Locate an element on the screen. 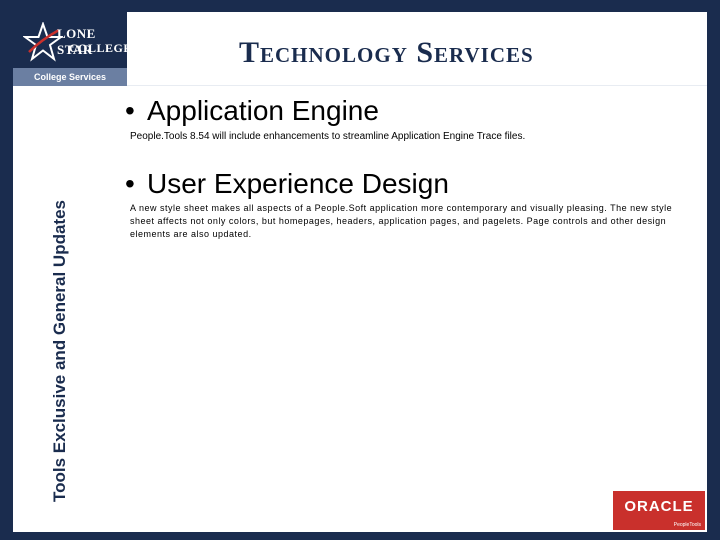 This screenshot has width=720, height=540. logo-line2: COLLEGE is located at coordinates (100, 48).